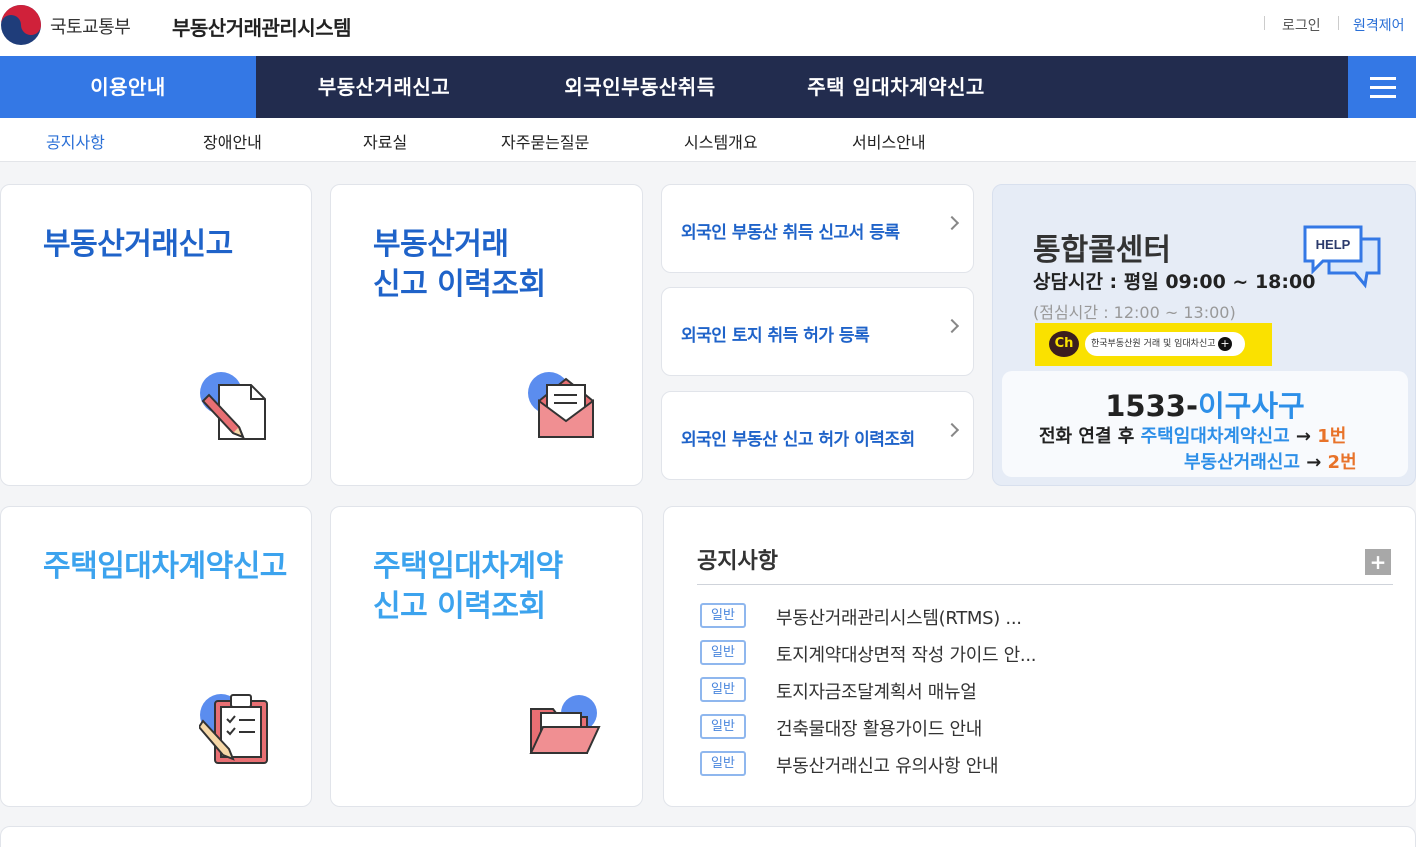  I want to click on help-chat-icon: HELP, so click(1342, 257).